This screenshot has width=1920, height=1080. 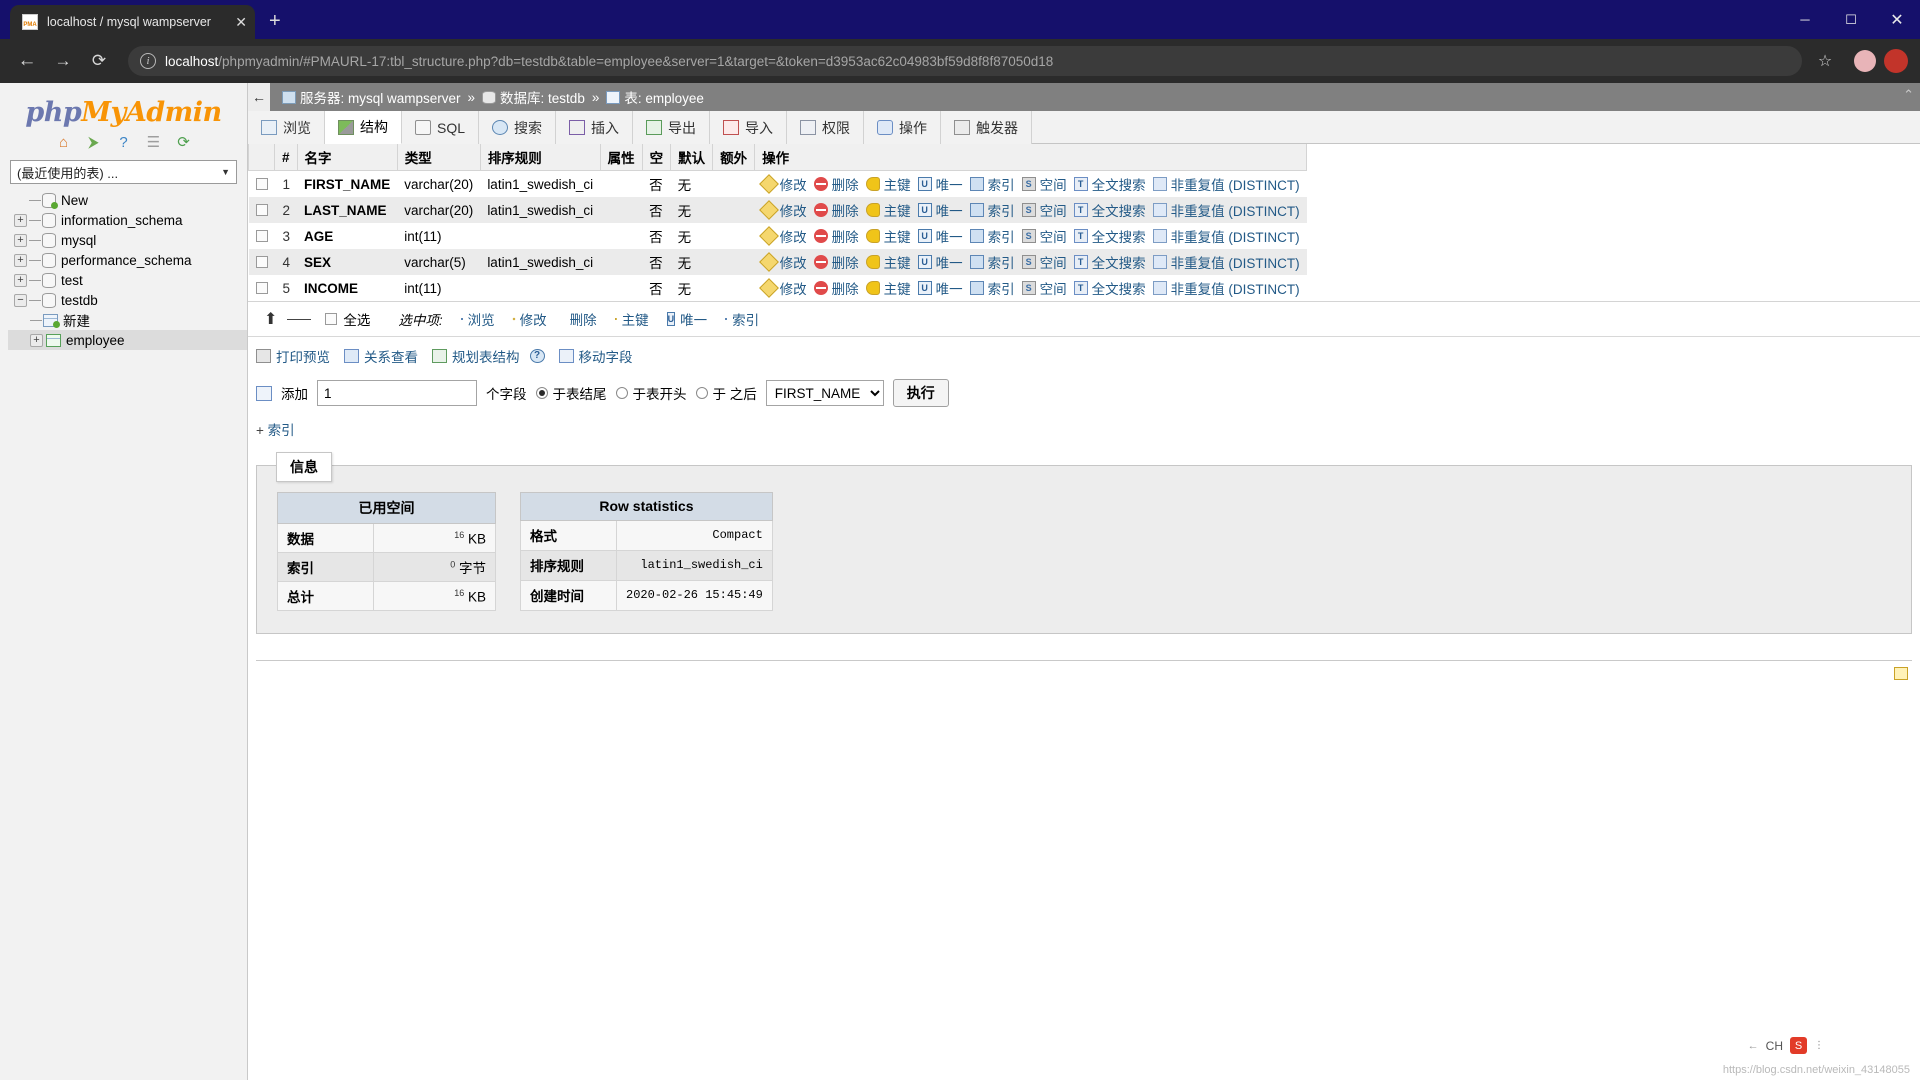 I want to click on header-num: #, so click(x=286, y=157).